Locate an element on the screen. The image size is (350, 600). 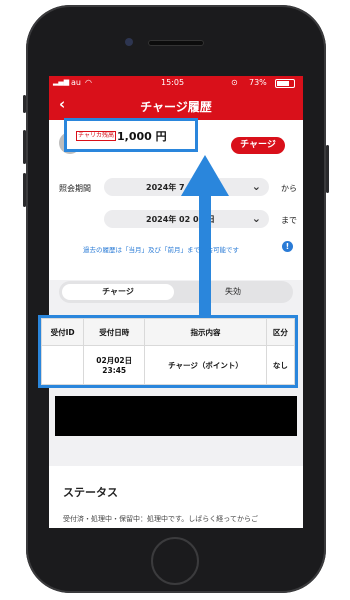
table-row: 02月02日 23:45 チャージ（ポイント） なし is located at coordinates (168, 365).